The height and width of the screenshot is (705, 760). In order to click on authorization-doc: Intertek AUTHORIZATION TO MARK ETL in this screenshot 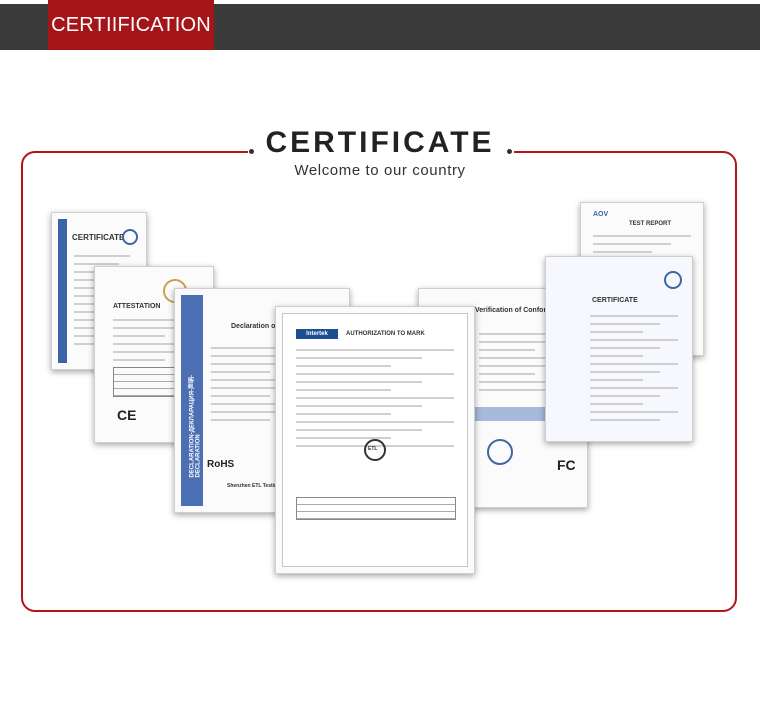, I will do `click(375, 440)`.